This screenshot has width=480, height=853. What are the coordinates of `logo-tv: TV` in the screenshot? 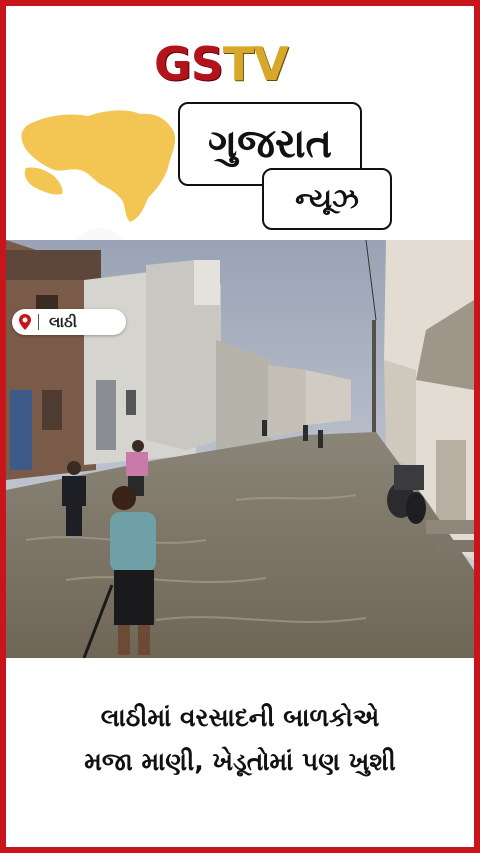 It's located at (255, 64).